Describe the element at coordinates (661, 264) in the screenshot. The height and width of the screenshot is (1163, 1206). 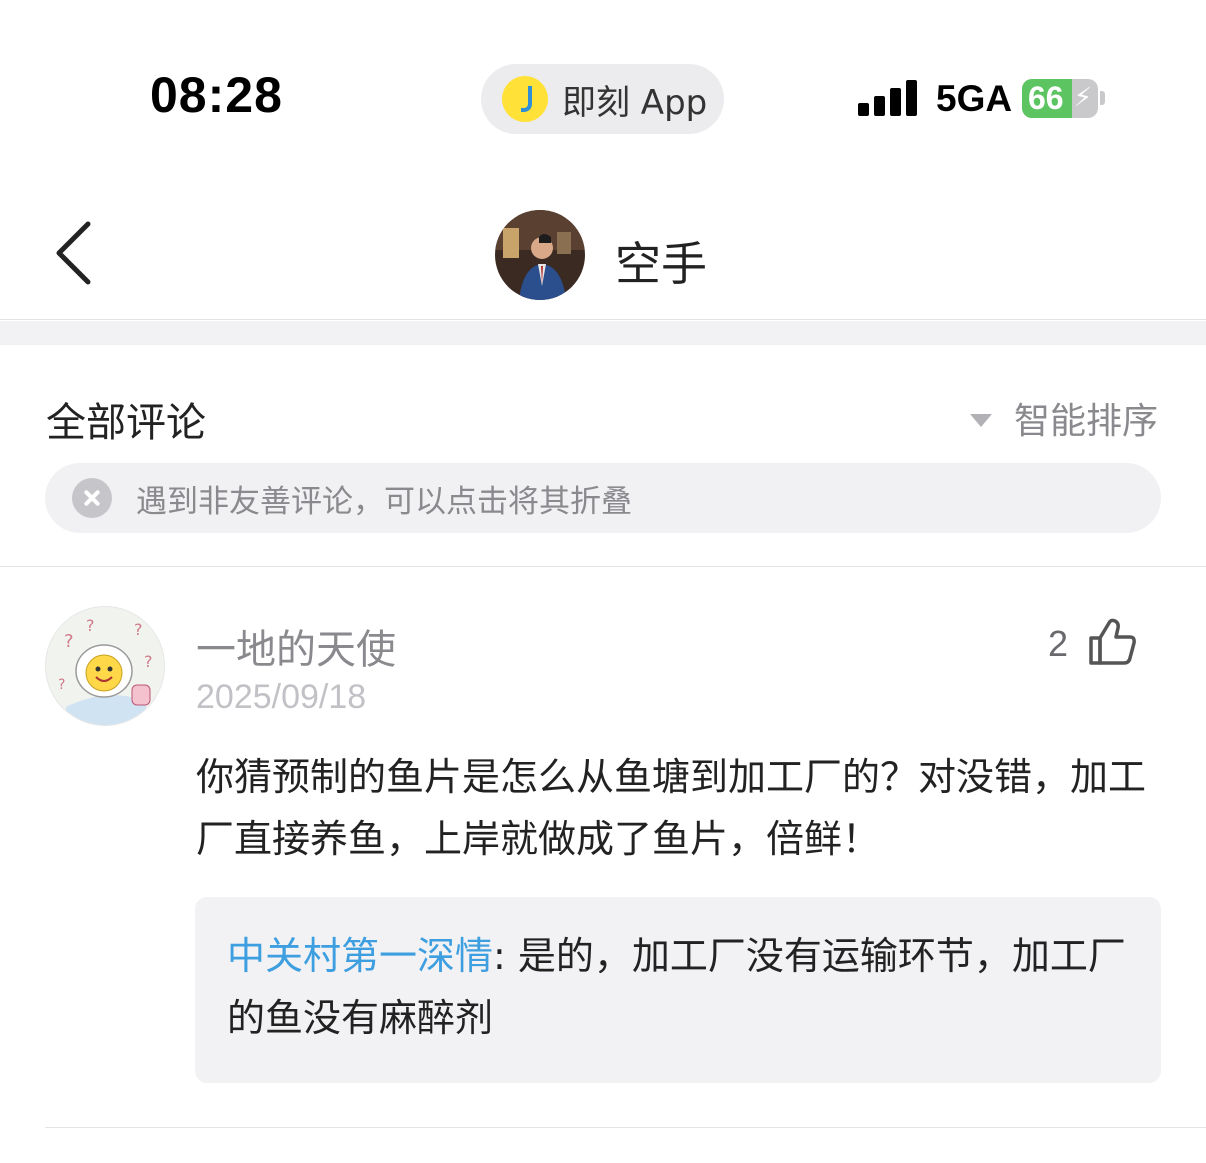
I see `page-title: 空手` at that location.